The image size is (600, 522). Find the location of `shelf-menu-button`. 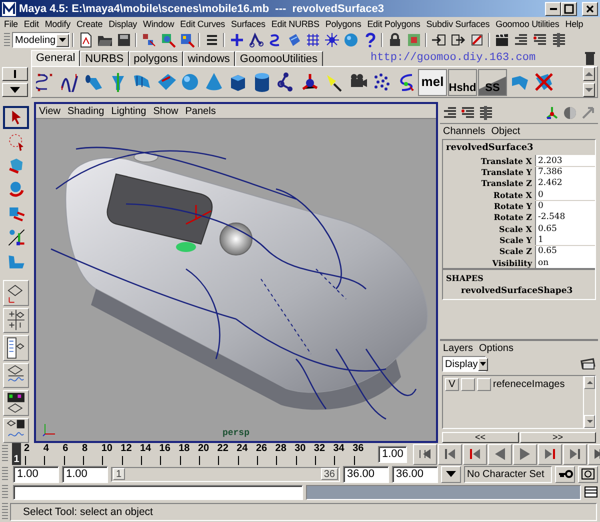

shelf-menu-button is located at coordinates (15, 90).